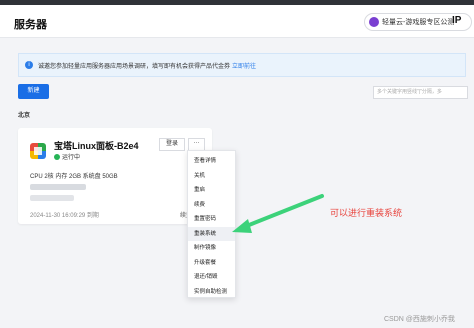 This screenshot has height=328, width=474. What do you see at coordinates (64, 216) in the screenshot?
I see `expiry-date: 2024-11-30 16:09:29 到期` at bounding box center [64, 216].